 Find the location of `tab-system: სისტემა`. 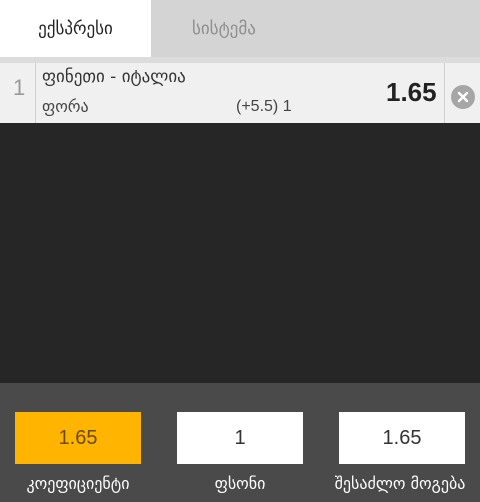

tab-system: სისტემა is located at coordinates (315, 28).